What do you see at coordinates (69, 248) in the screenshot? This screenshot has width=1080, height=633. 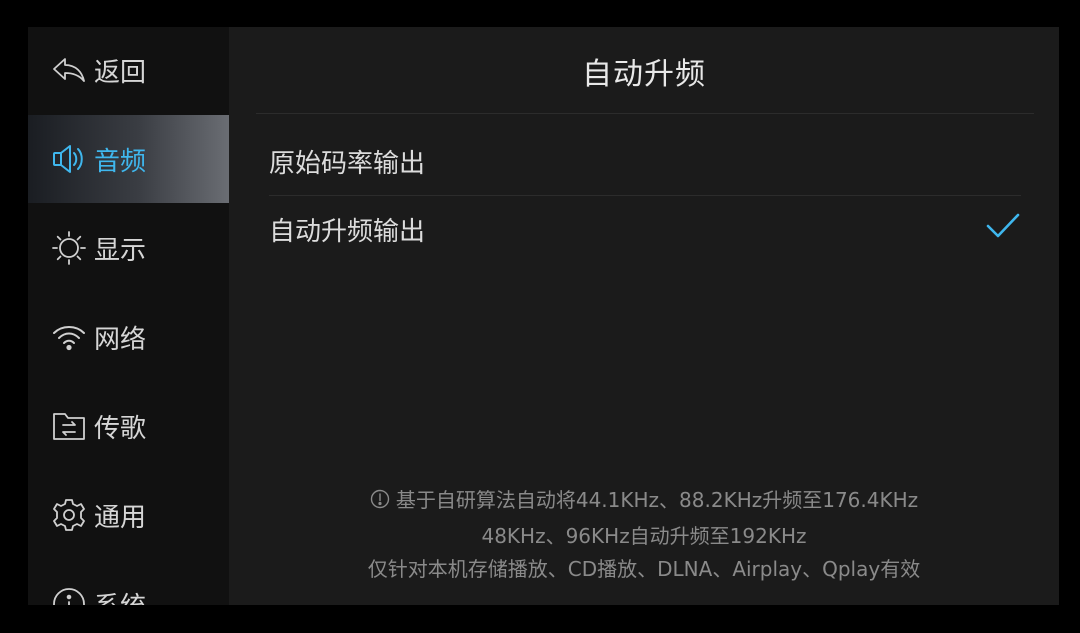 I see `sun-icon` at bounding box center [69, 248].